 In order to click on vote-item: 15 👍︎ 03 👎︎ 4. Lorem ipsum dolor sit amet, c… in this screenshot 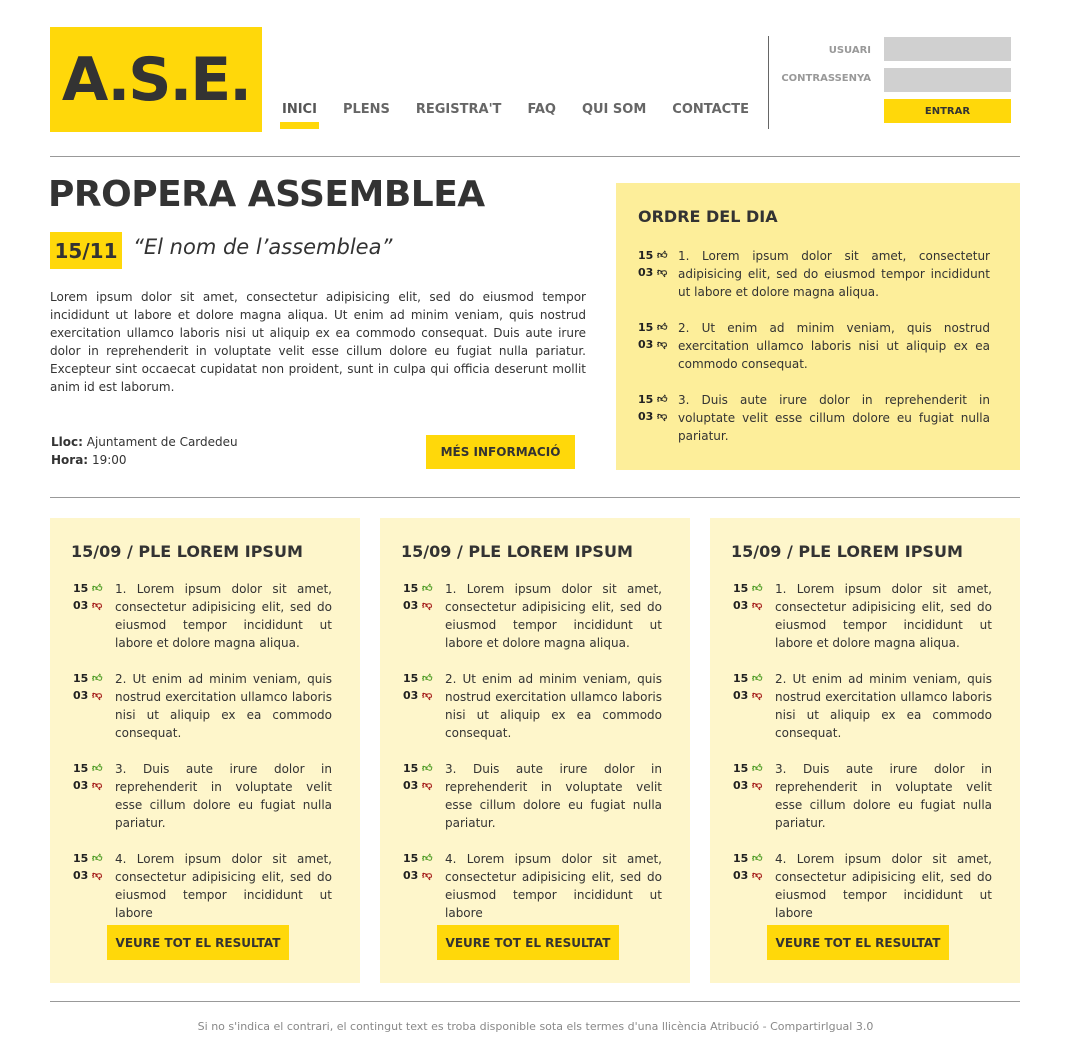, I will do `click(201, 886)`.